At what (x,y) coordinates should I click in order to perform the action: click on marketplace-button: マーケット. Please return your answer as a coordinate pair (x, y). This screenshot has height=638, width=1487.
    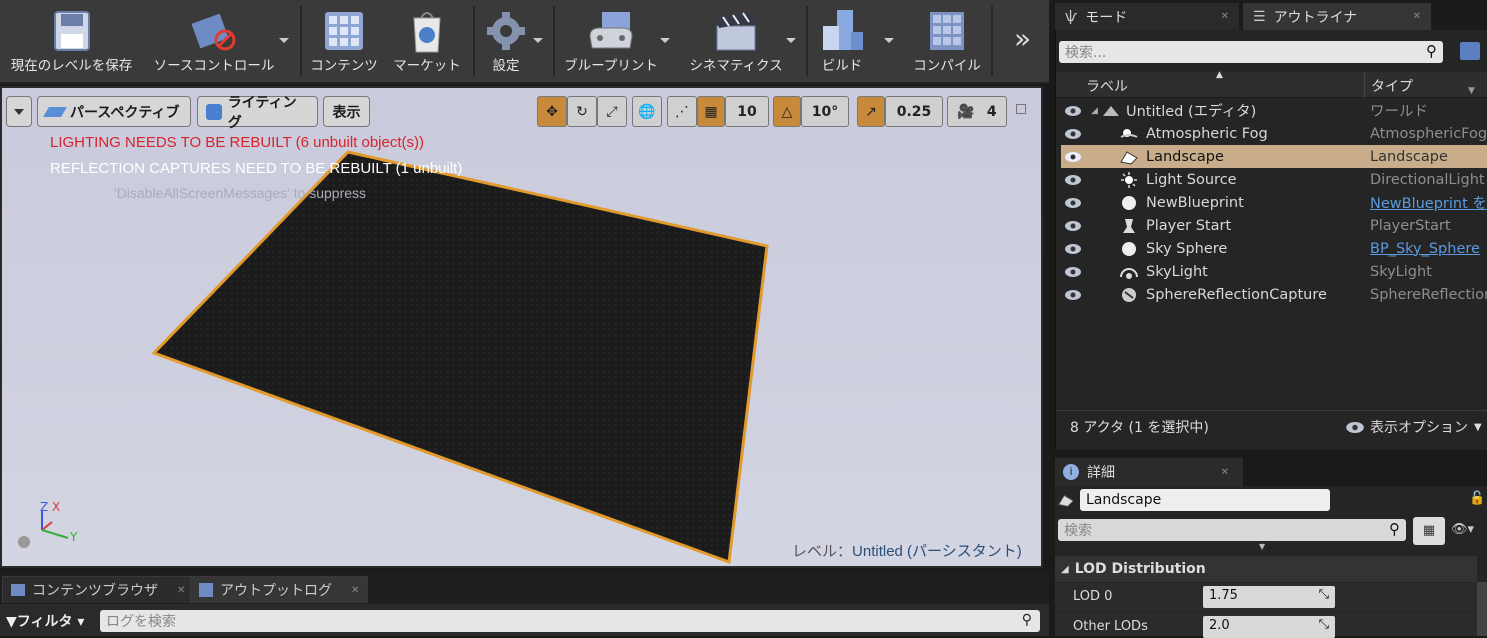
    Looking at the image, I should click on (427, 40).